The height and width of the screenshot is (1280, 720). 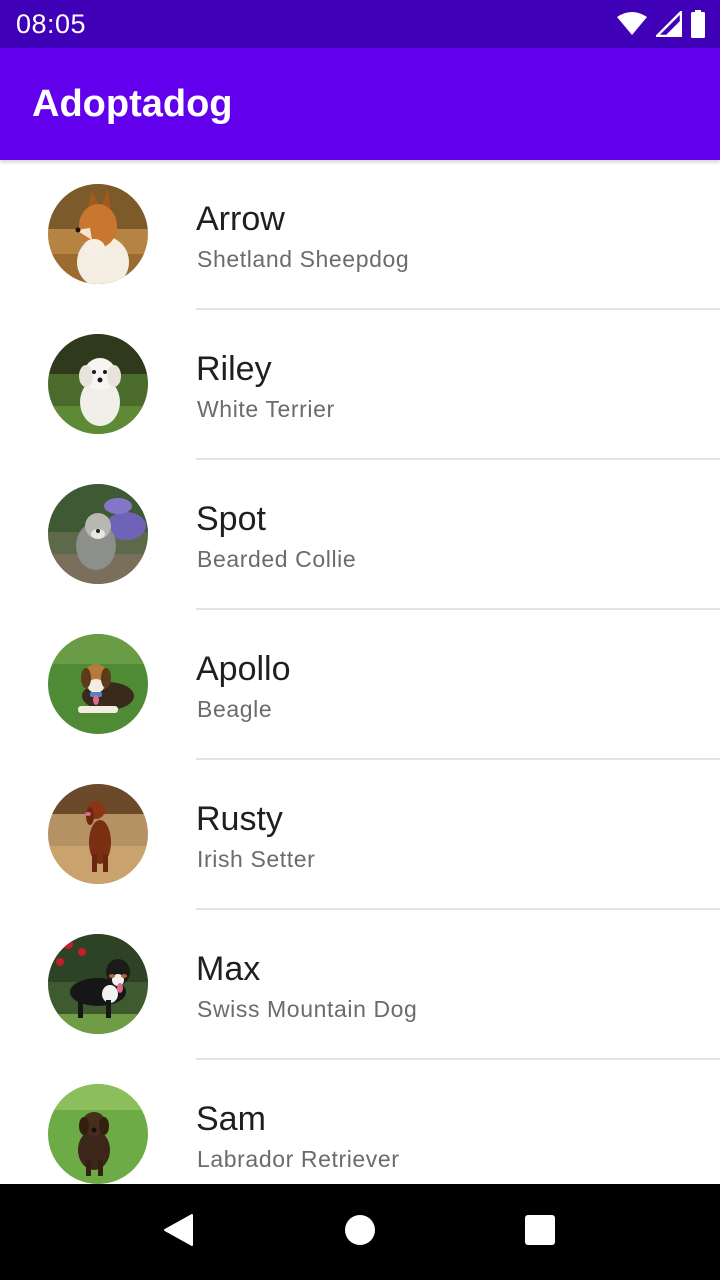 I want to click on dog-breed: Labrador Retriever, so click(x=298, y=1159).